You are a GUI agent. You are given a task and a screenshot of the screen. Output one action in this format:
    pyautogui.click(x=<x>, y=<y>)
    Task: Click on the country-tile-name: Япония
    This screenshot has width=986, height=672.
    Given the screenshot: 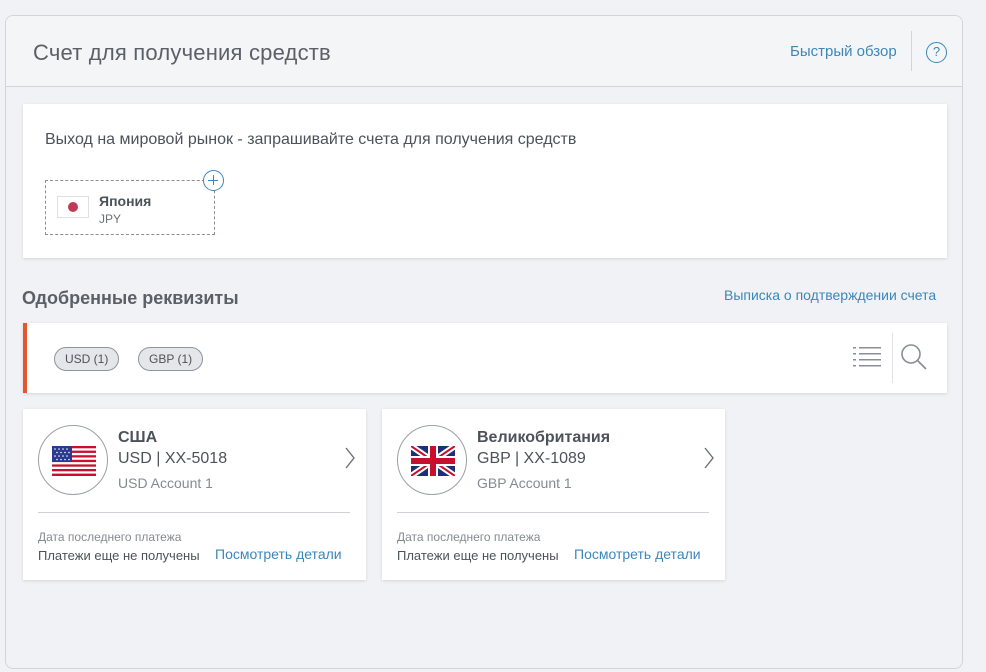 What is the action you would take?
    pyautogui.click(x=125, y=201)
    